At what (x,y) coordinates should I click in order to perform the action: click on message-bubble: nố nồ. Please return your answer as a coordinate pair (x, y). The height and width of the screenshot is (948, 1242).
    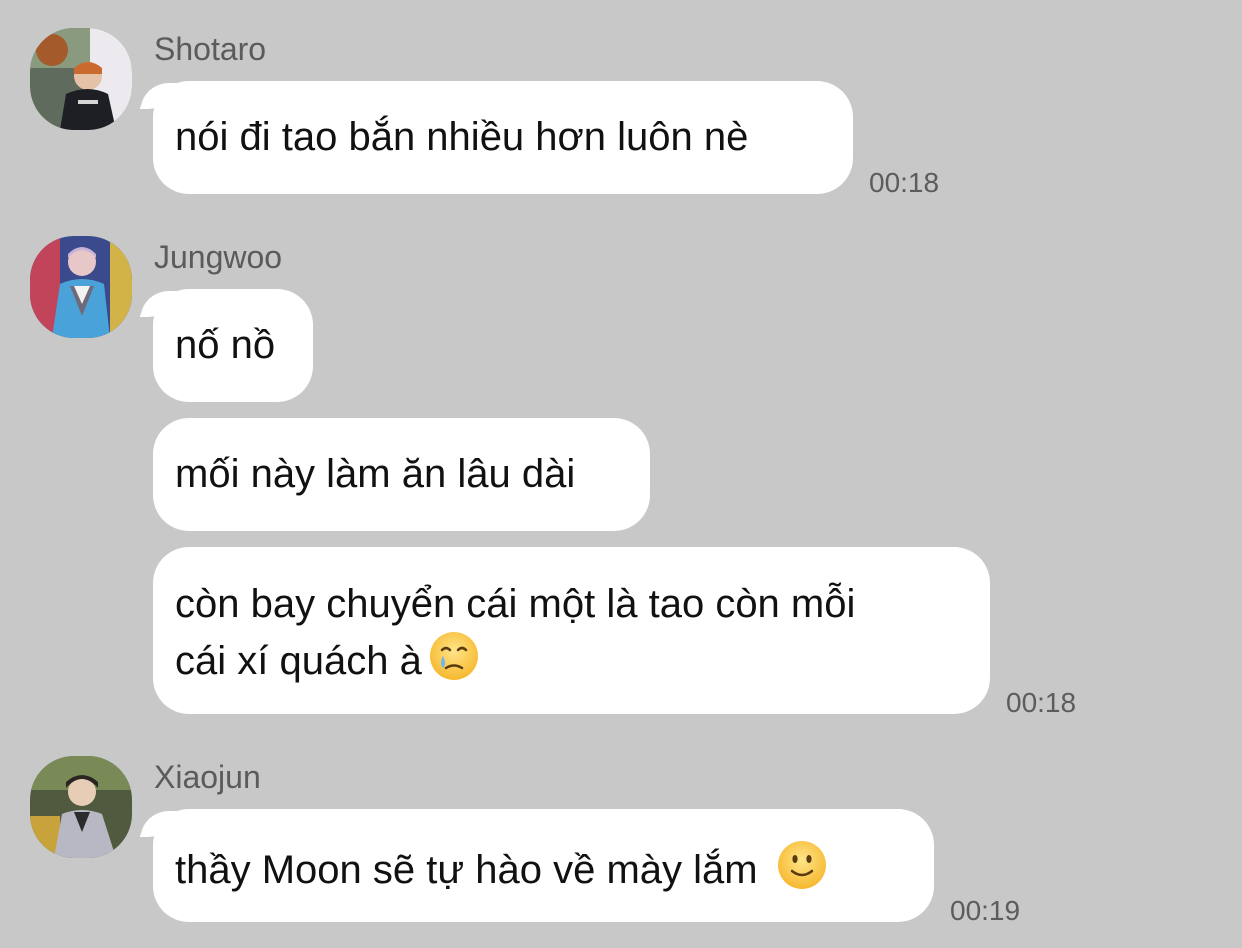
    Looking at the image, I should click on (233, 345).